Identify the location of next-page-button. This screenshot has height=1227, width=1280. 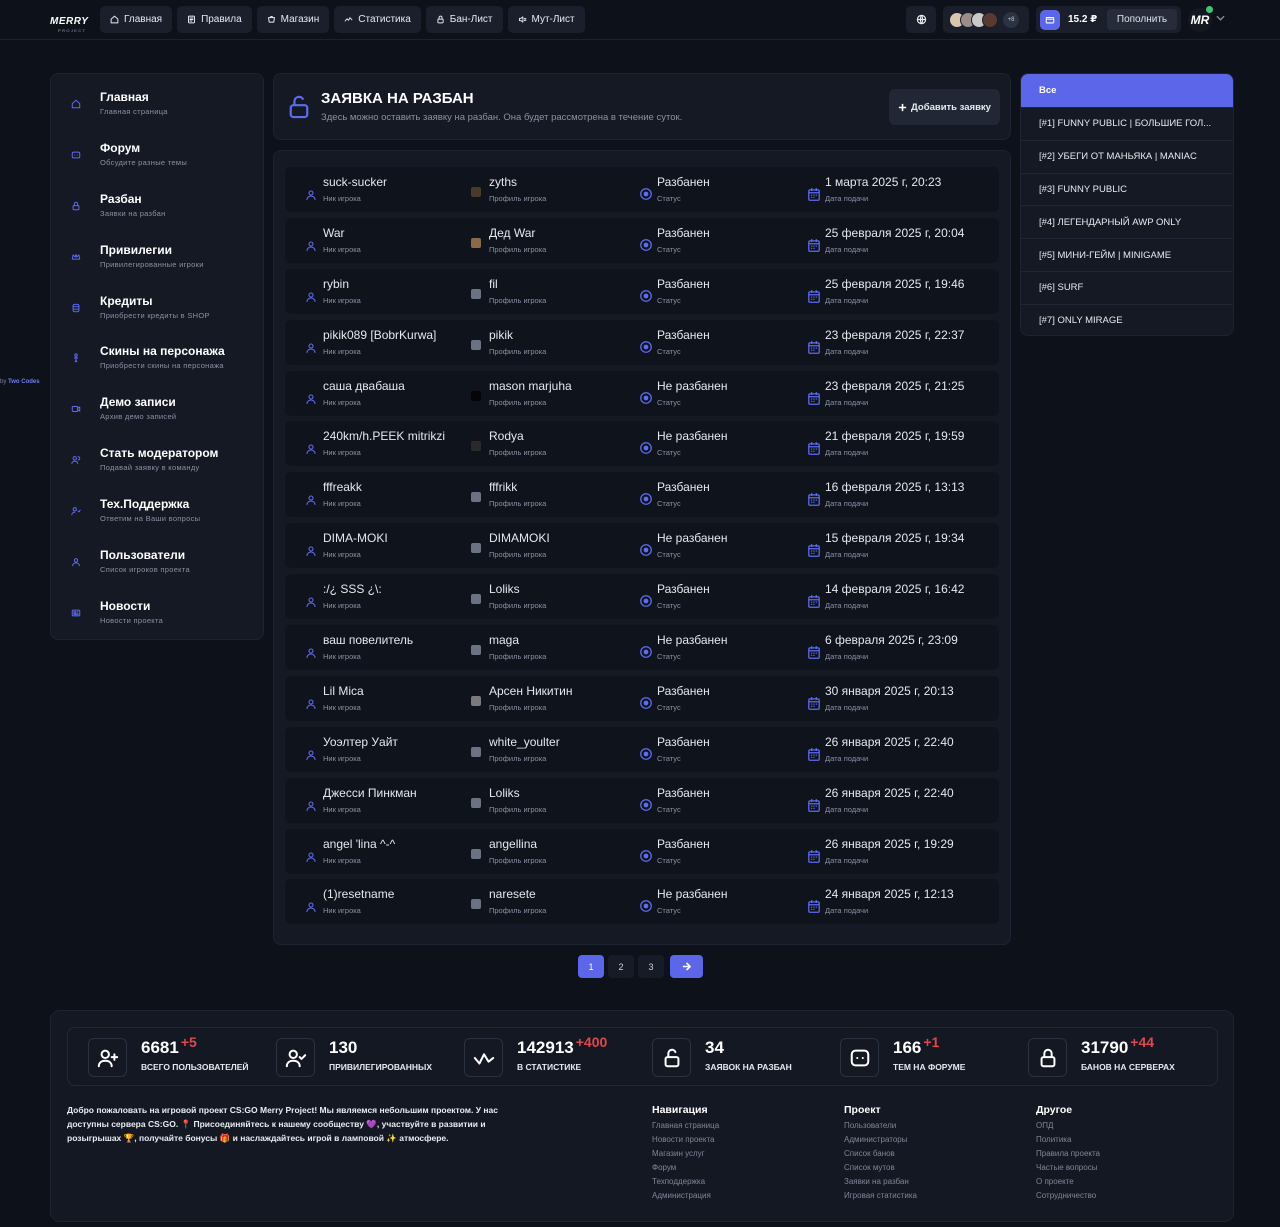
(686, 966).